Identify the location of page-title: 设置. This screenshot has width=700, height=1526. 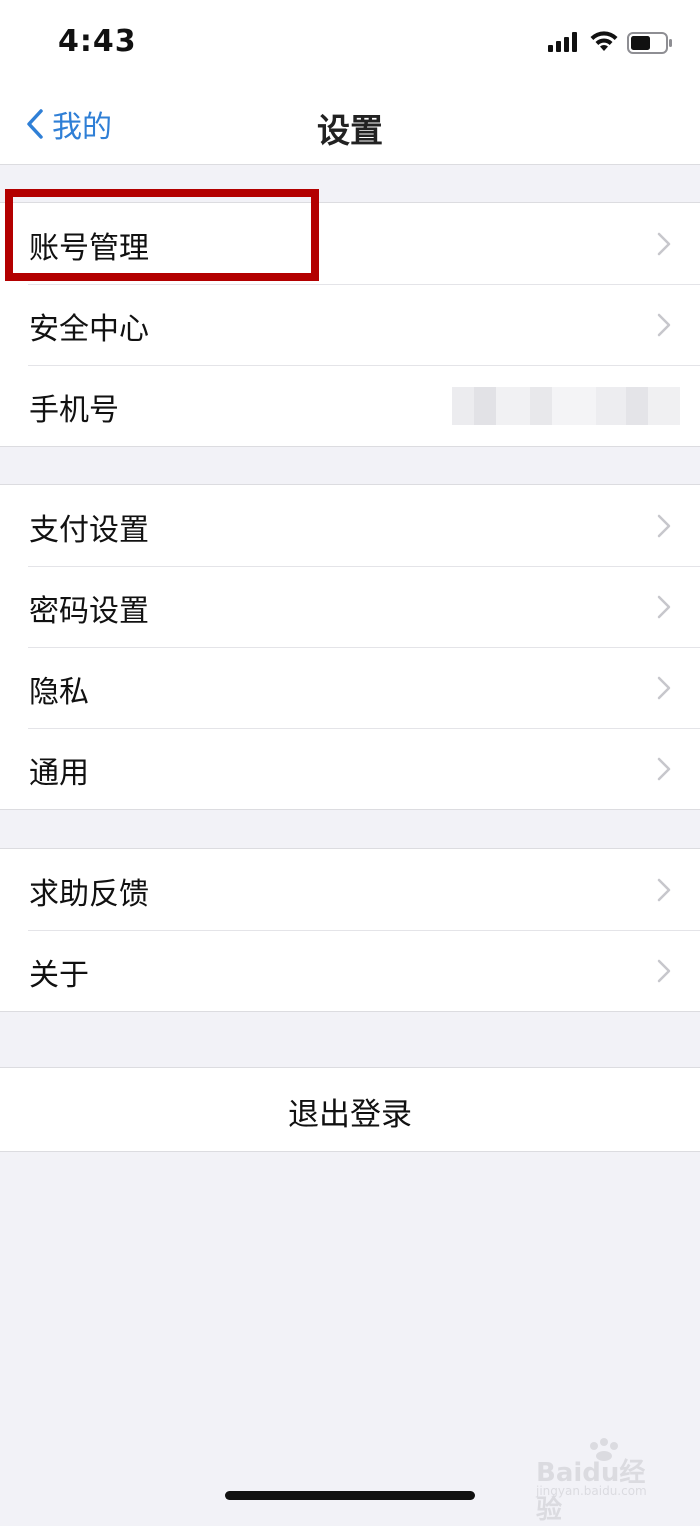
(350, 130).